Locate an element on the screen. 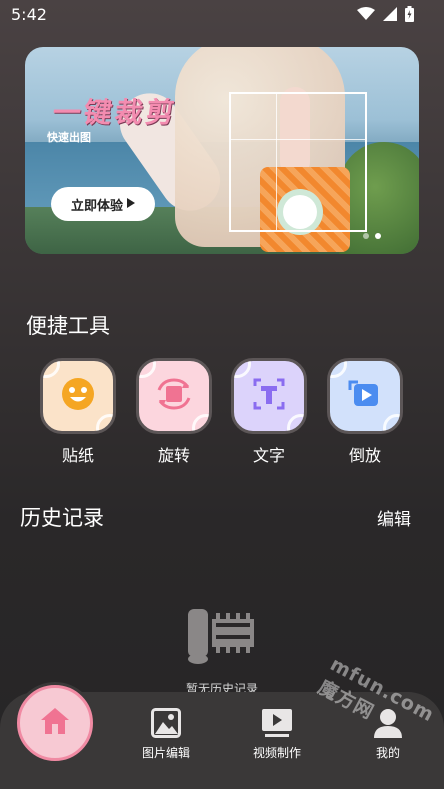 This screenshot has height=789, width=444. smiley-sticker-icon is located at coordinates (78, 396).